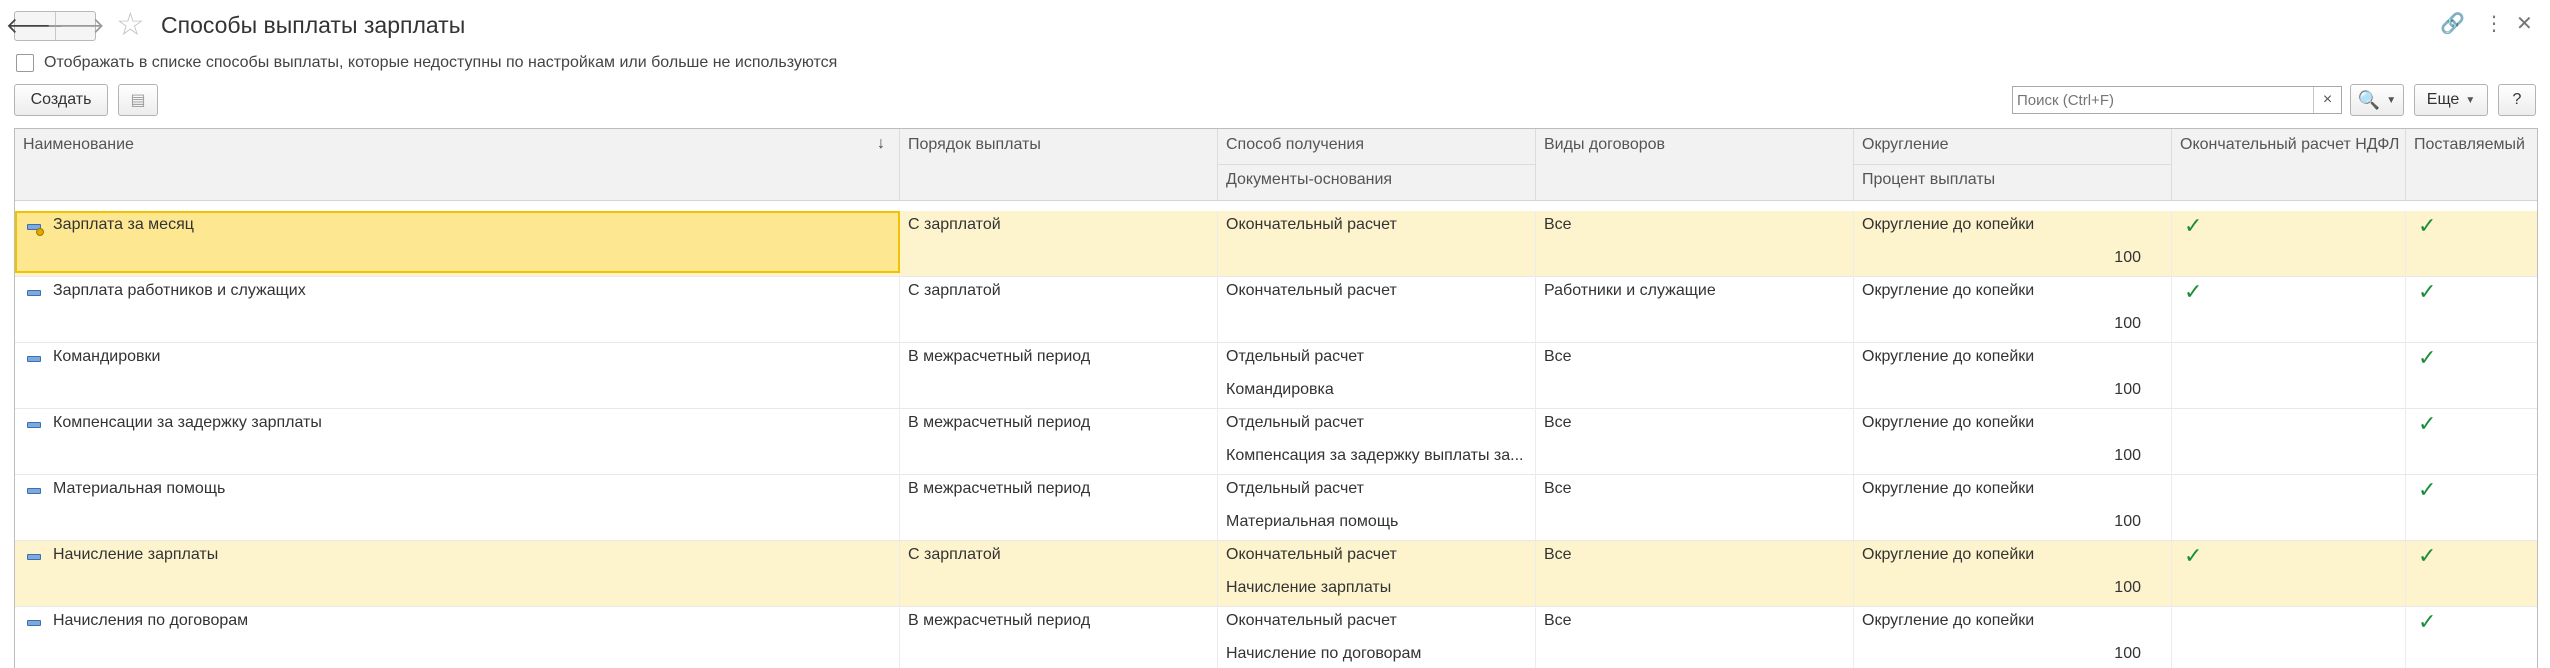 This screenshot has height=668, width=2550. Describe the element at coordinates (1311, 224) in the screenshot. I see `row-method: Окончательный расчет` at that location.